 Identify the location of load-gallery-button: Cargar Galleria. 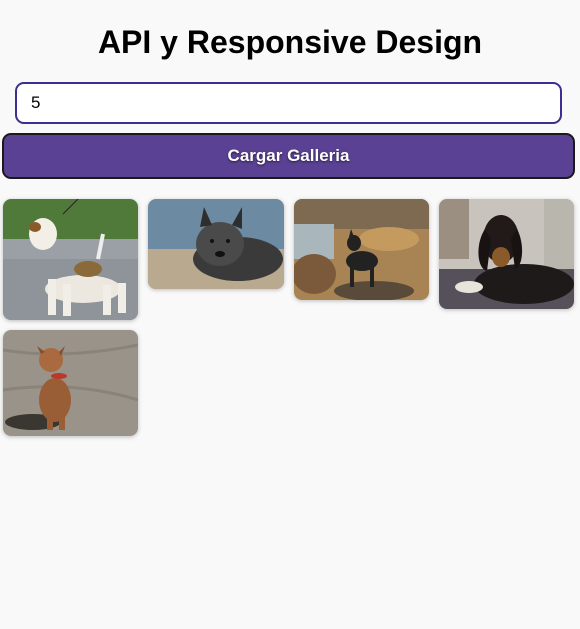
(288, 156).